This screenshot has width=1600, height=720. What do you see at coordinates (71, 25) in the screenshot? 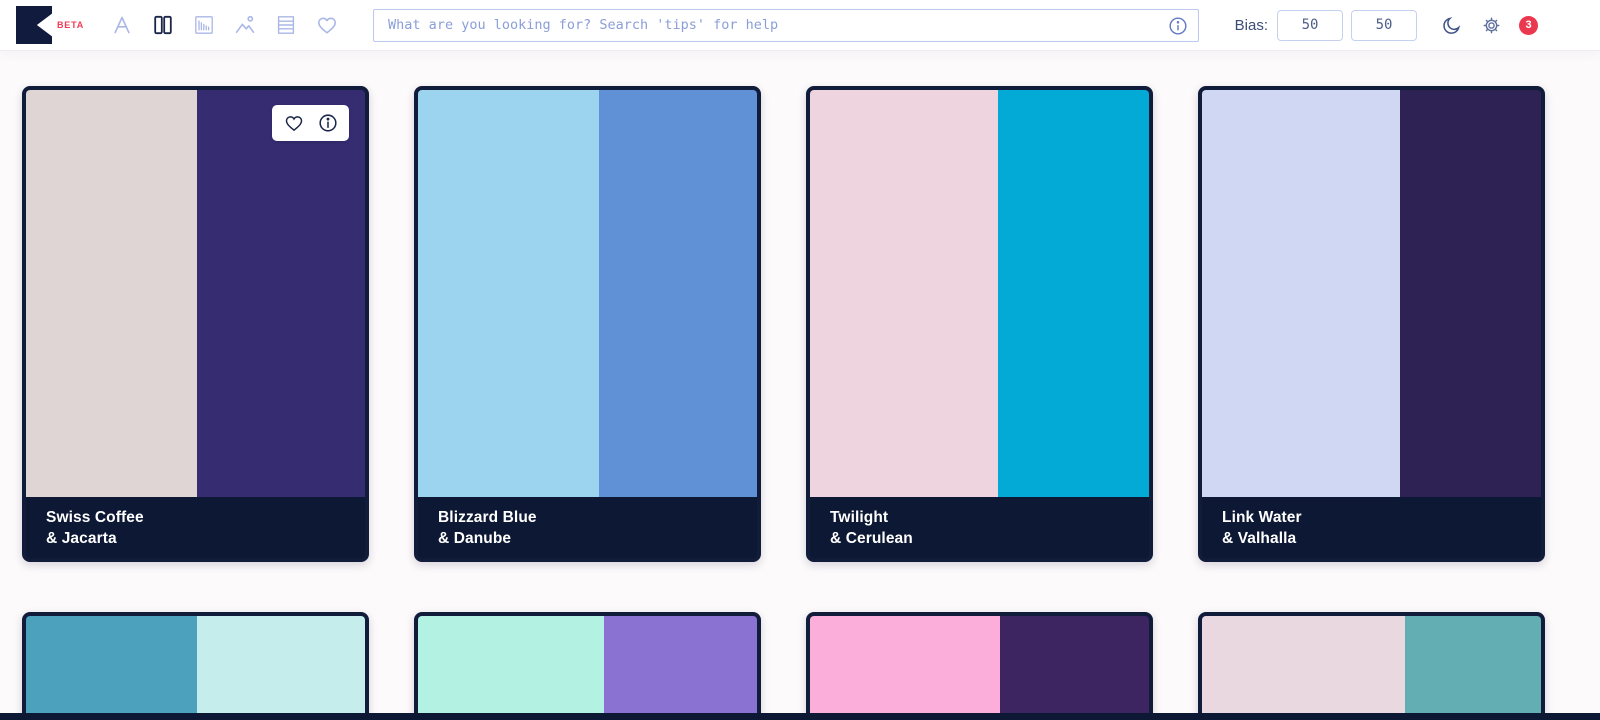
I see `beta-label: BETA` at bounding box center [71, 25].